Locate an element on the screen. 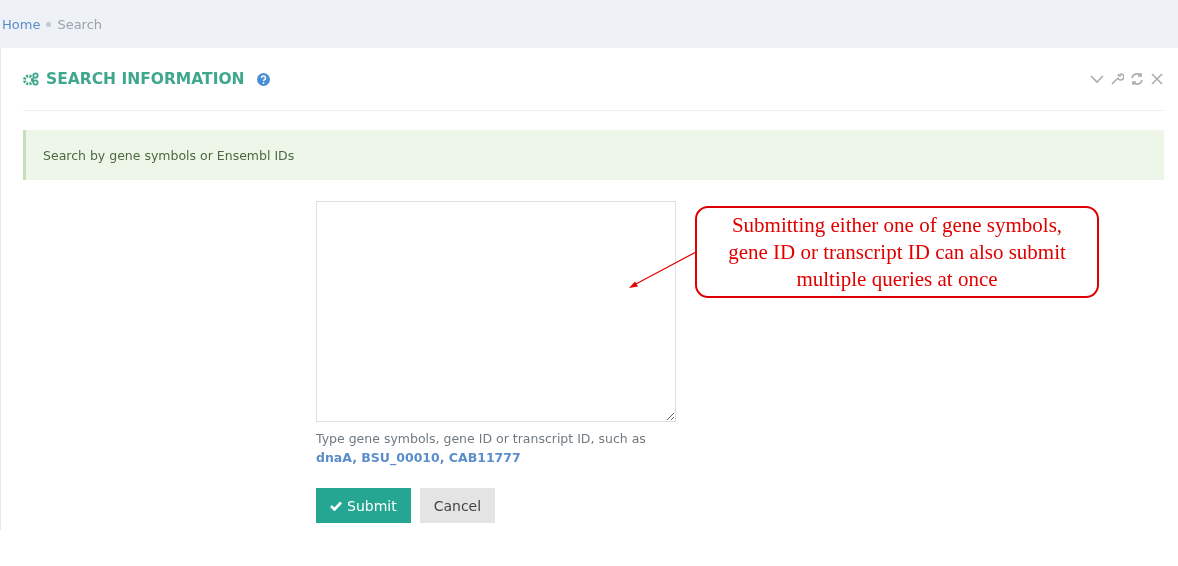 The width and height of the screenshot is (1178, 566). annotation-callout: Submitting either one of gene symbols, gene ID or transcript ID can also submit multiple queries at once is located at coordinates (897, 252).